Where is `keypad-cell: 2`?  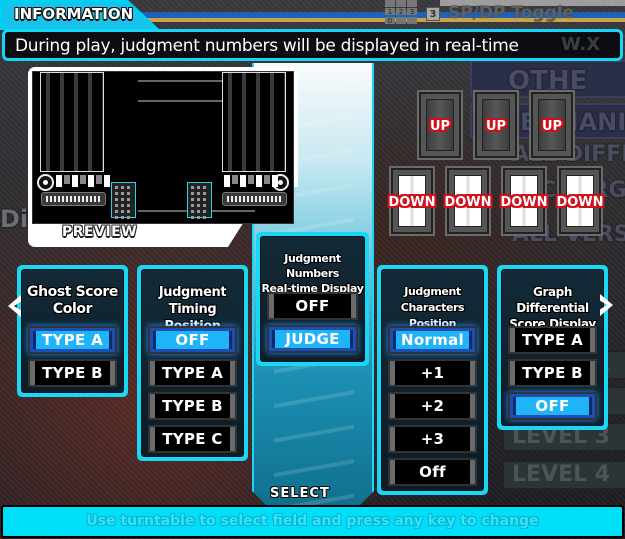 keypad-cell: 2 is located at coordinates (401, 12).